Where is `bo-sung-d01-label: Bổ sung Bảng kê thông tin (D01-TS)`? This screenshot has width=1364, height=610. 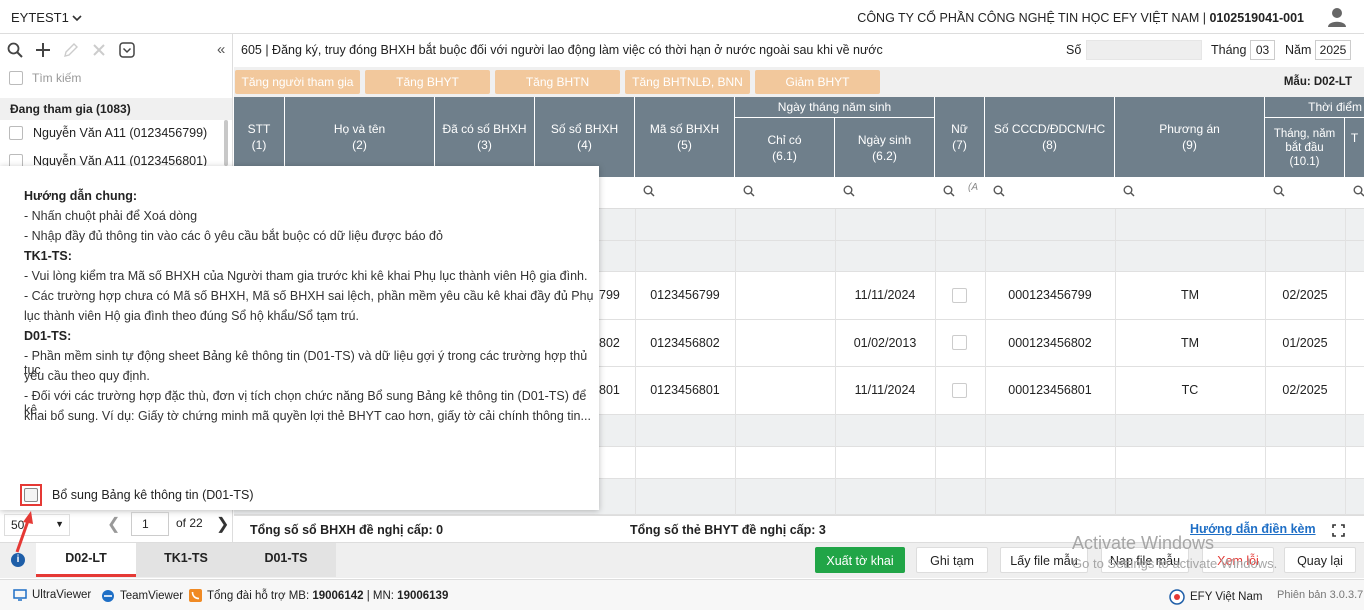 bo-sung-d01-label: Bổ sung Bảng kê thông tin (D01-TS) is located at coordinates (153, 495).